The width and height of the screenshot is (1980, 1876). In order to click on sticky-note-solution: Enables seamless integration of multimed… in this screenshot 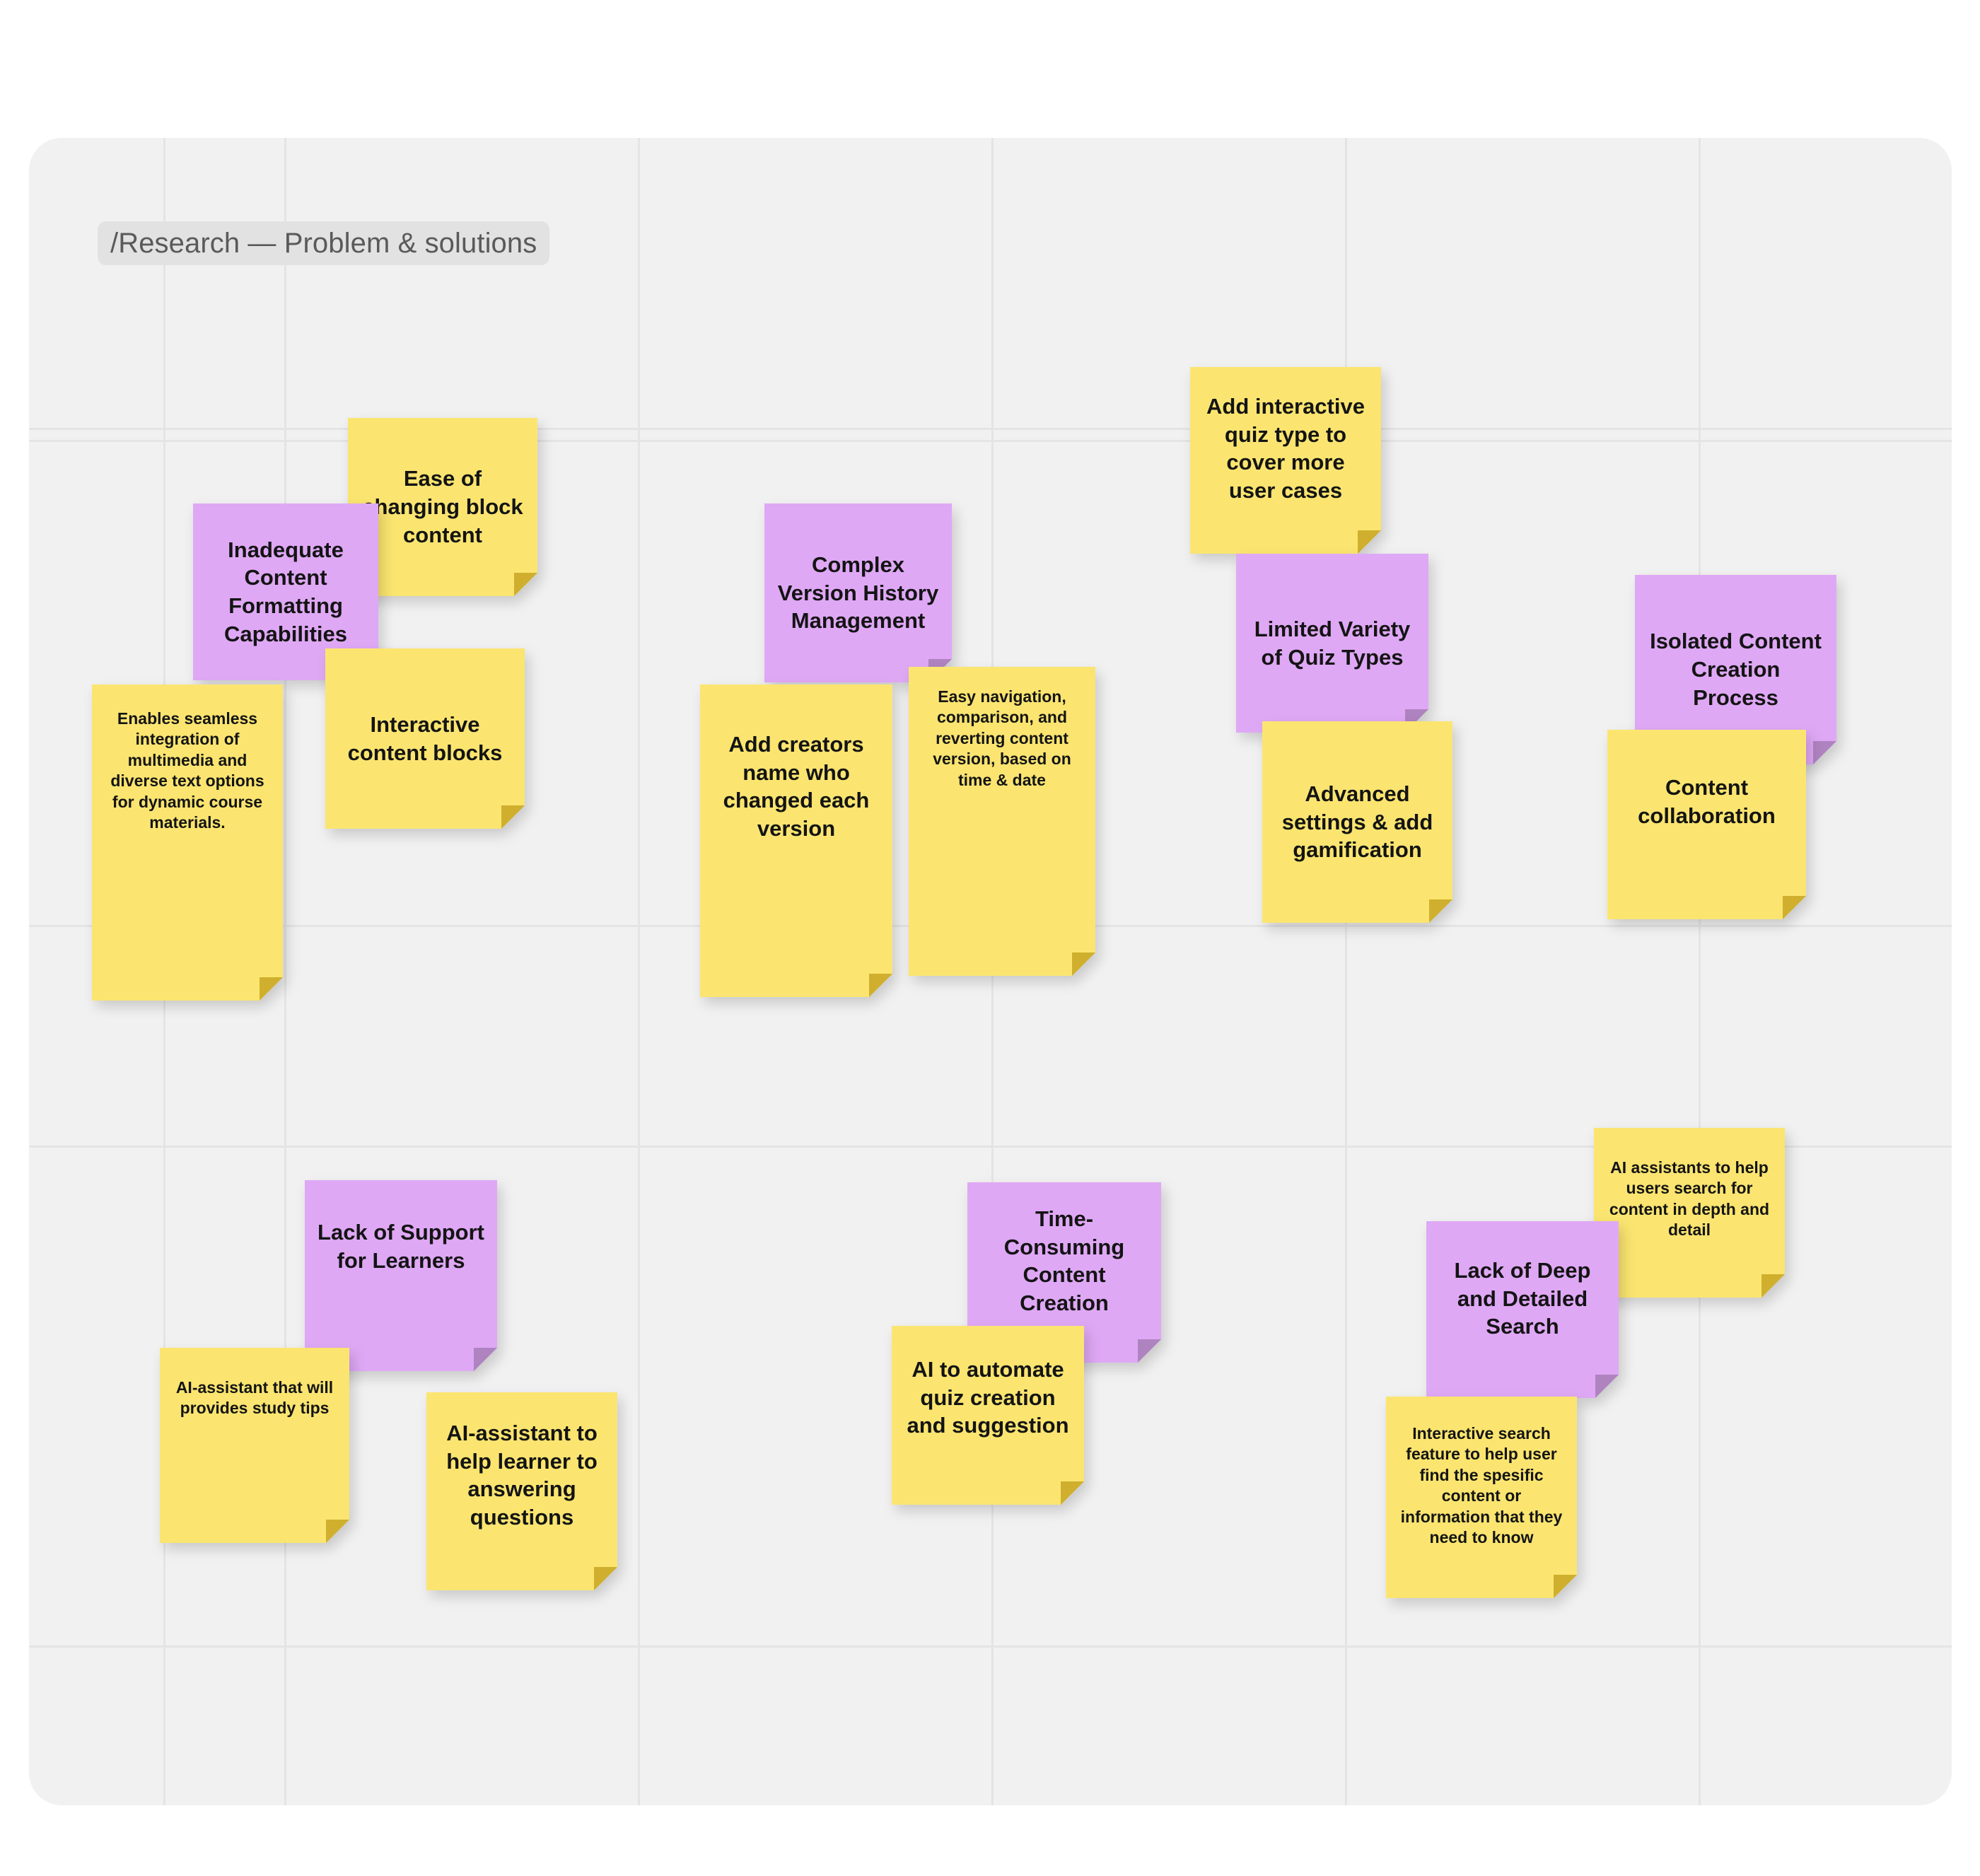, I will do `click(187, 842)`.